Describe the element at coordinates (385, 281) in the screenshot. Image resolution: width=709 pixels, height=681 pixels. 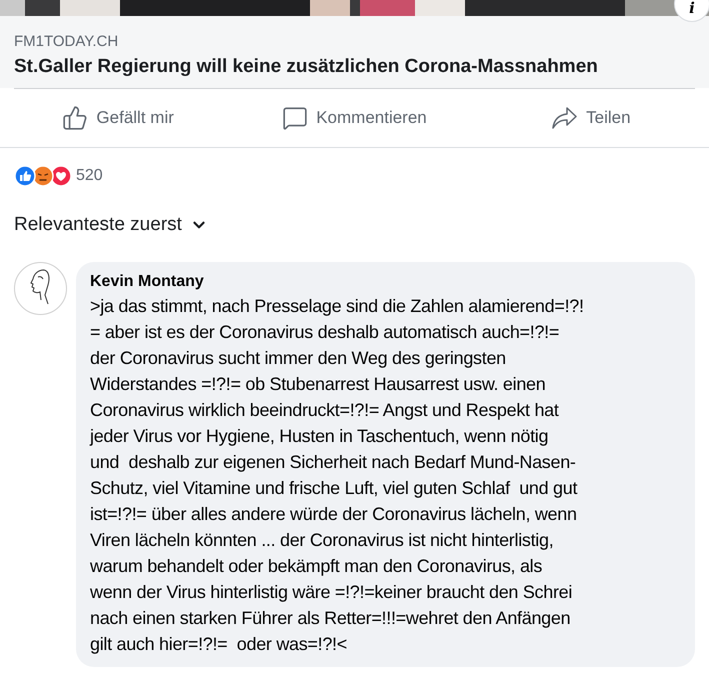
I see `comment-author: Kevin Montany` at that location.